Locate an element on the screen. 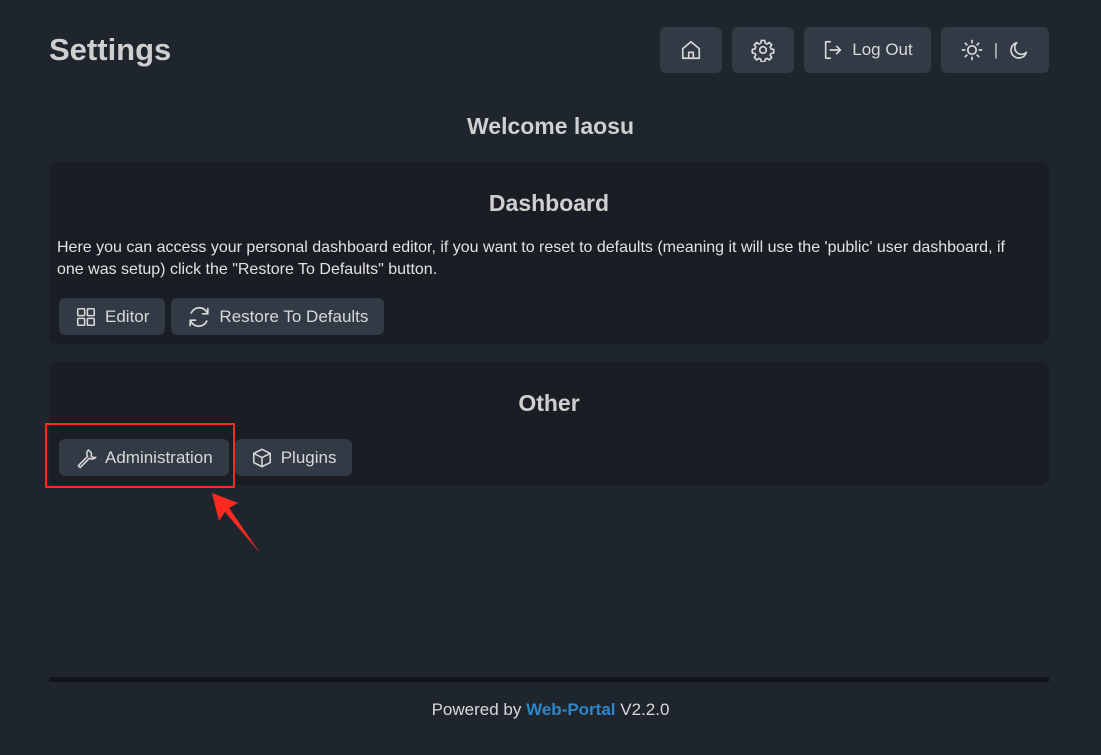 This screenshot has height=755, width=1101. footer-version: V2.2.0 is located at coordinates (645, 709).